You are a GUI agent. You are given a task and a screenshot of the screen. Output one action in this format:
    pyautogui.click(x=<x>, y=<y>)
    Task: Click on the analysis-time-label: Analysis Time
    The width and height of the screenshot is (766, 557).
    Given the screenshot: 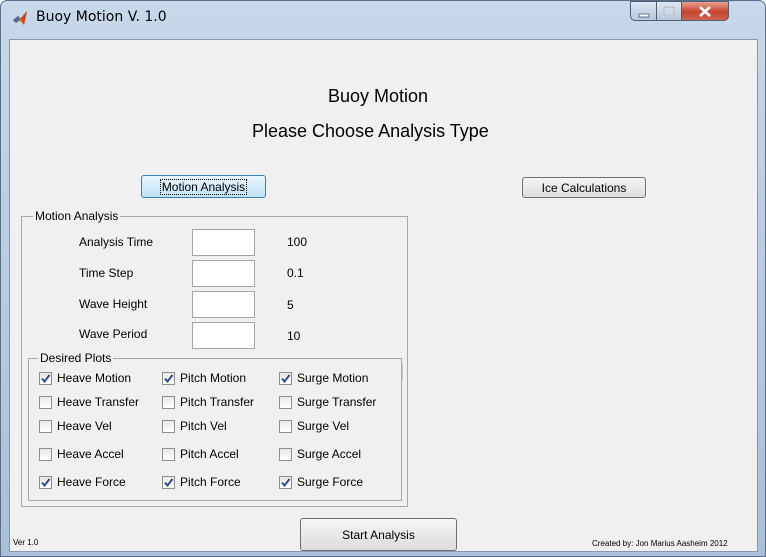 What is the action you would take?
    pyautogui.click(x=116, y=242)
    